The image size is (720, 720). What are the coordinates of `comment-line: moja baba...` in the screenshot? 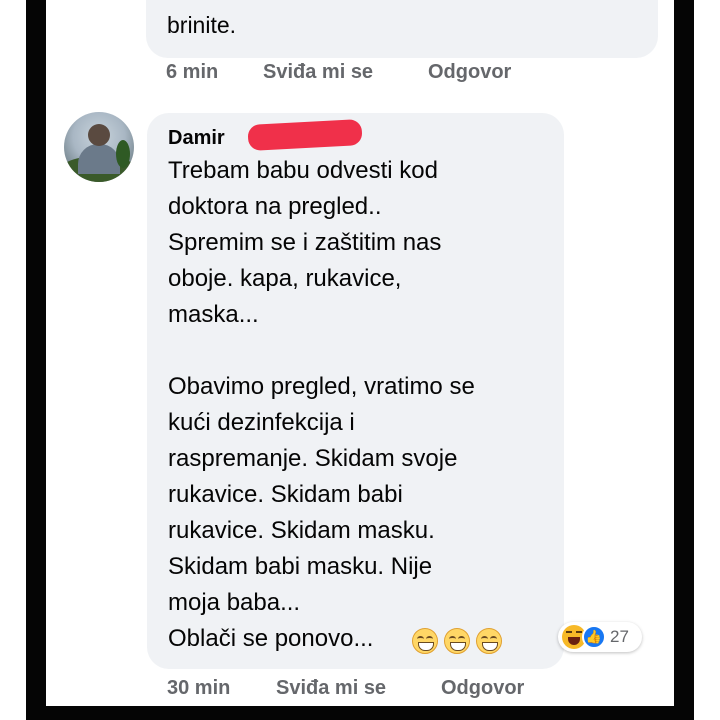 It's located at (234, 602).